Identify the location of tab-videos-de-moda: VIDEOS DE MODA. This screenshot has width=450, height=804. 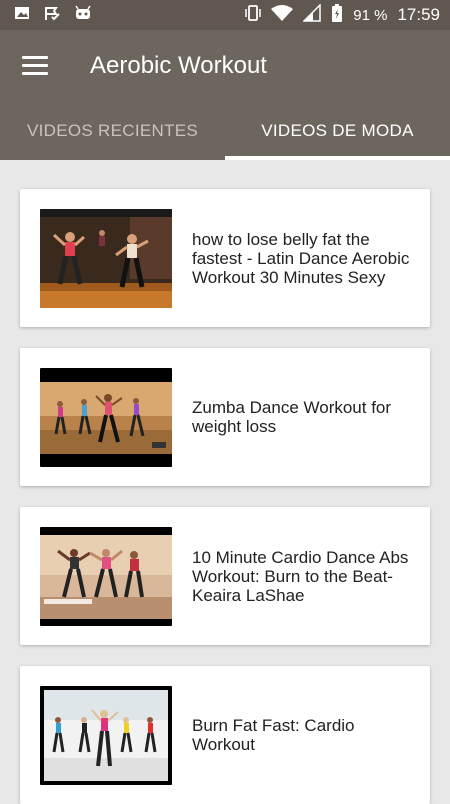
(337, 131).